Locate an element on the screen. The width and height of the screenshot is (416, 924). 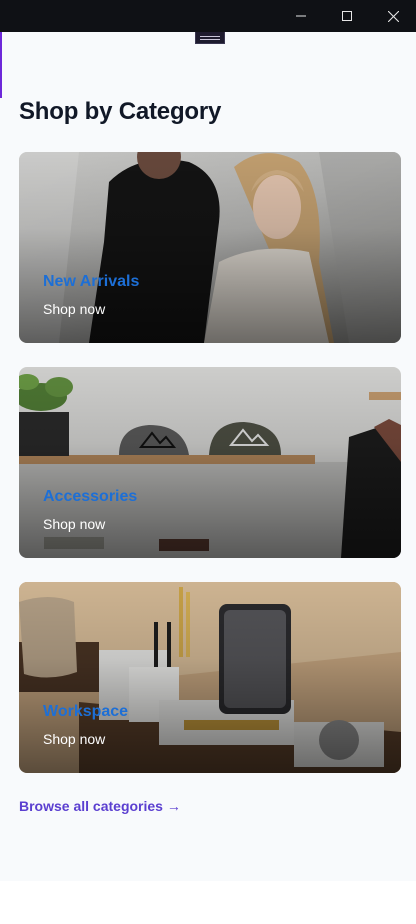
minimize-button is located at coordinates (301, 16).